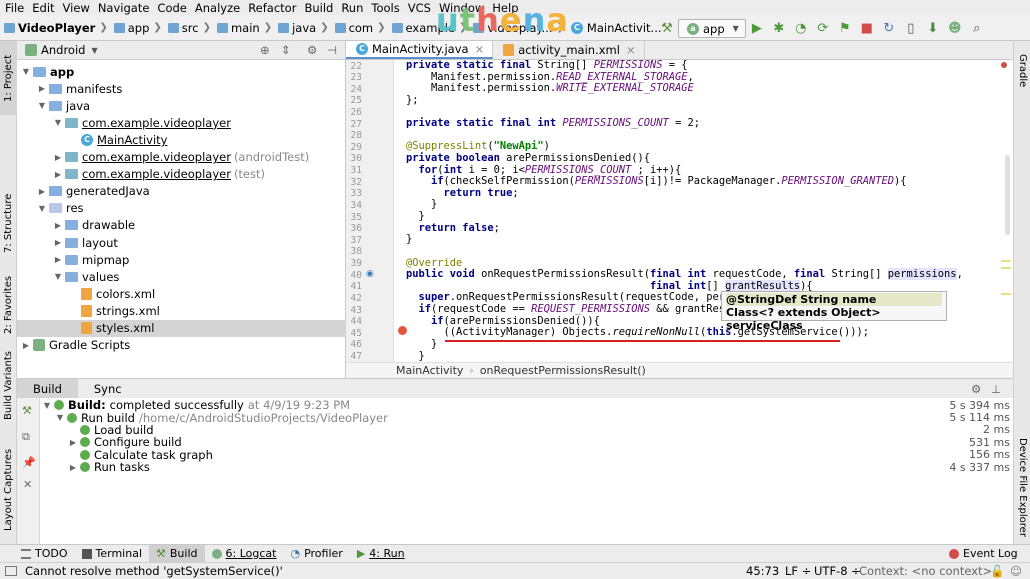 This screenshot has width=1030, height=579. What do you see at coordinates (1007, 195) in the screenshot?
I see `vertical-scrollbar` at bounding box center [1007, 195].